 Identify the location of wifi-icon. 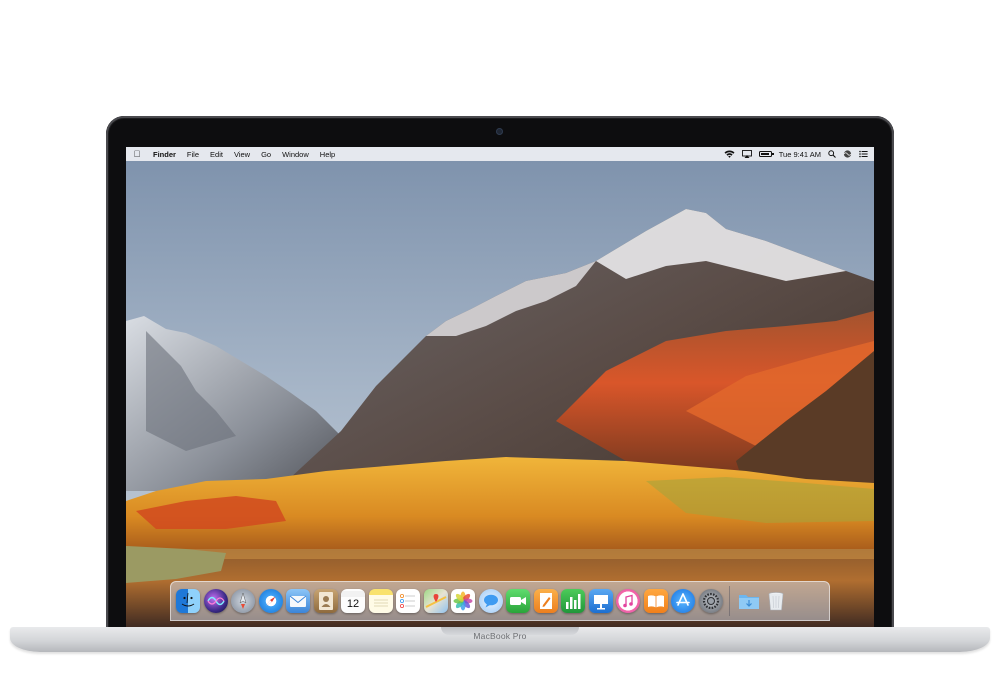
(729, 154).